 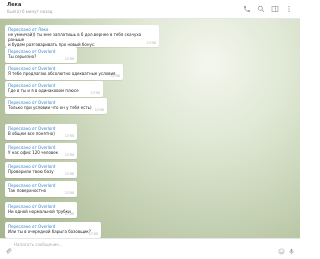 What do you see at coordinates (292, 247) in the screenshot?
I see `mic-icon` at bounding box center [292, 247].